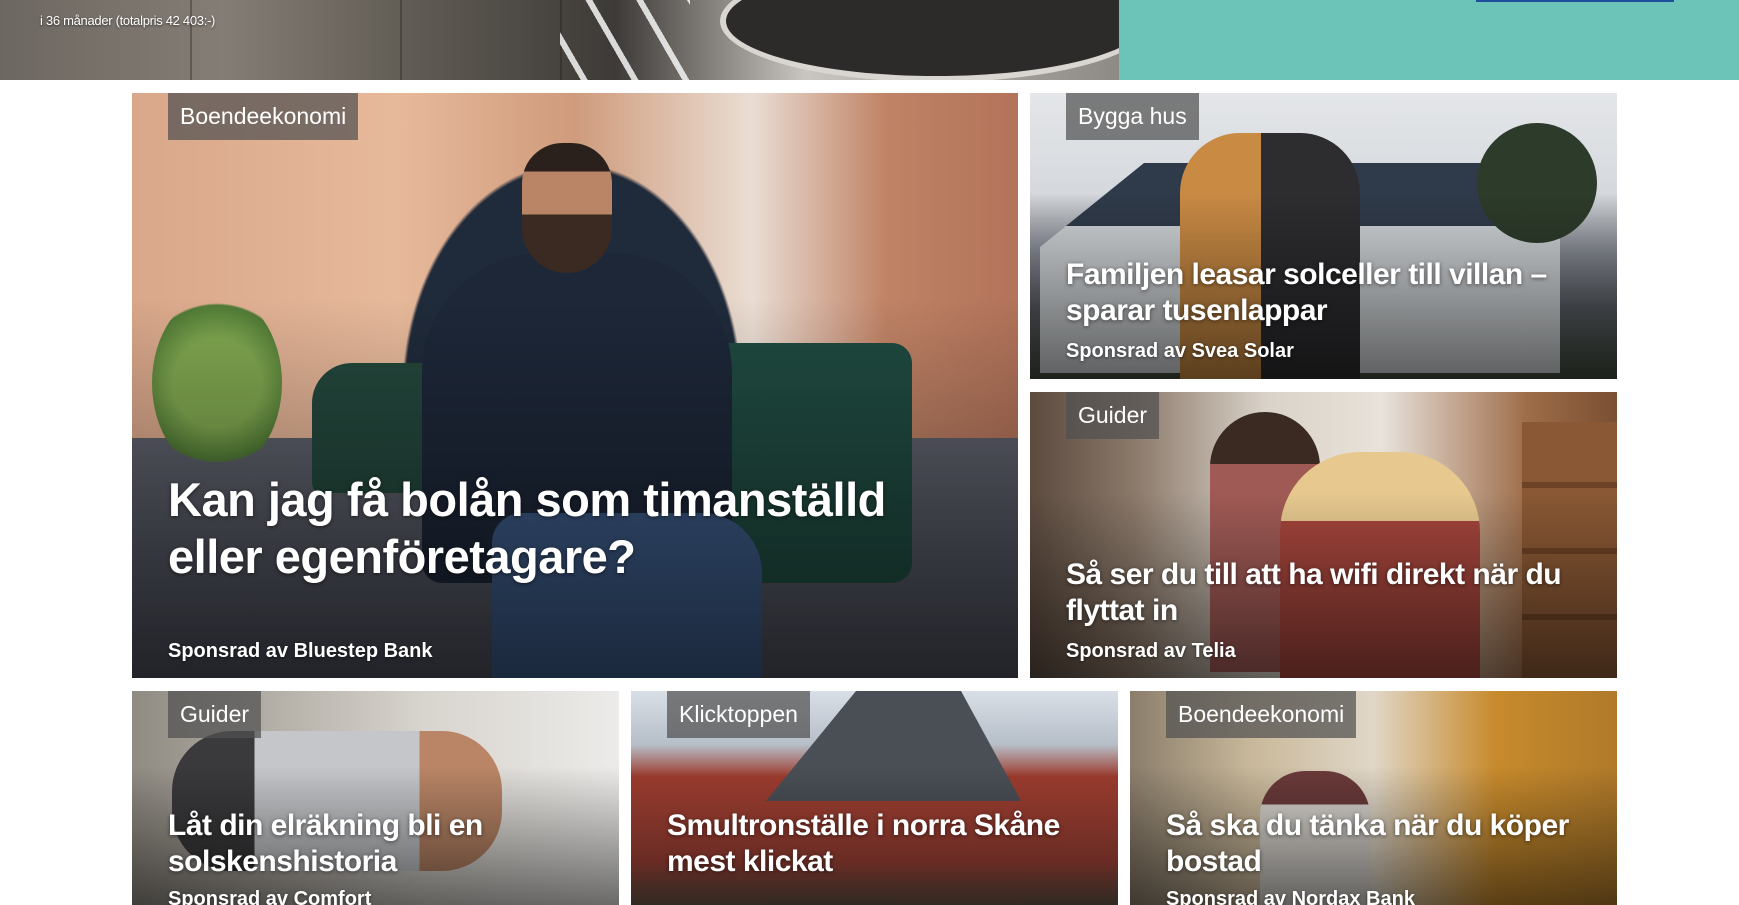 This screenshot has height=905, width=1739. I want to click on sponsor-label: Sponsrad av Comfort, so click(270, 896).